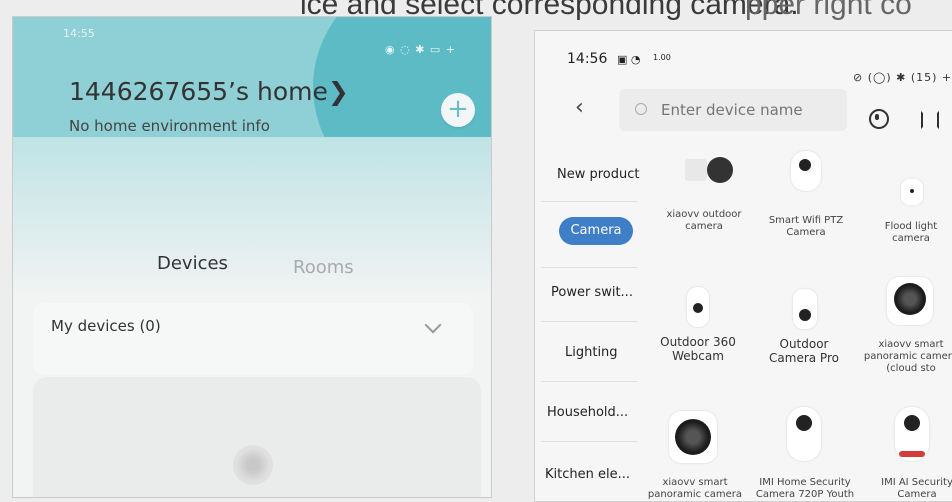 This screenshot has width=952, height=502. I want to click on tab-devices: Devices, so click(192, 263).